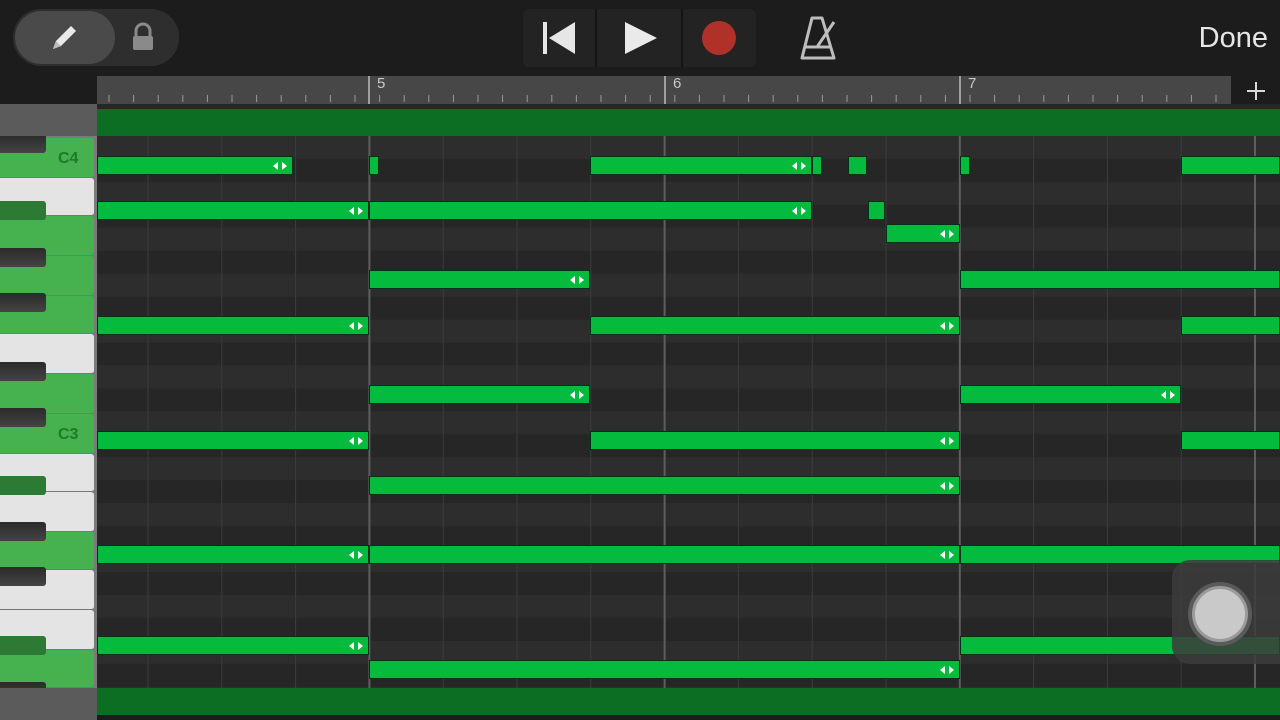 The height and width of the screenshot is (720, 1280). I want to click on keyboard-header, so click(48, 120).